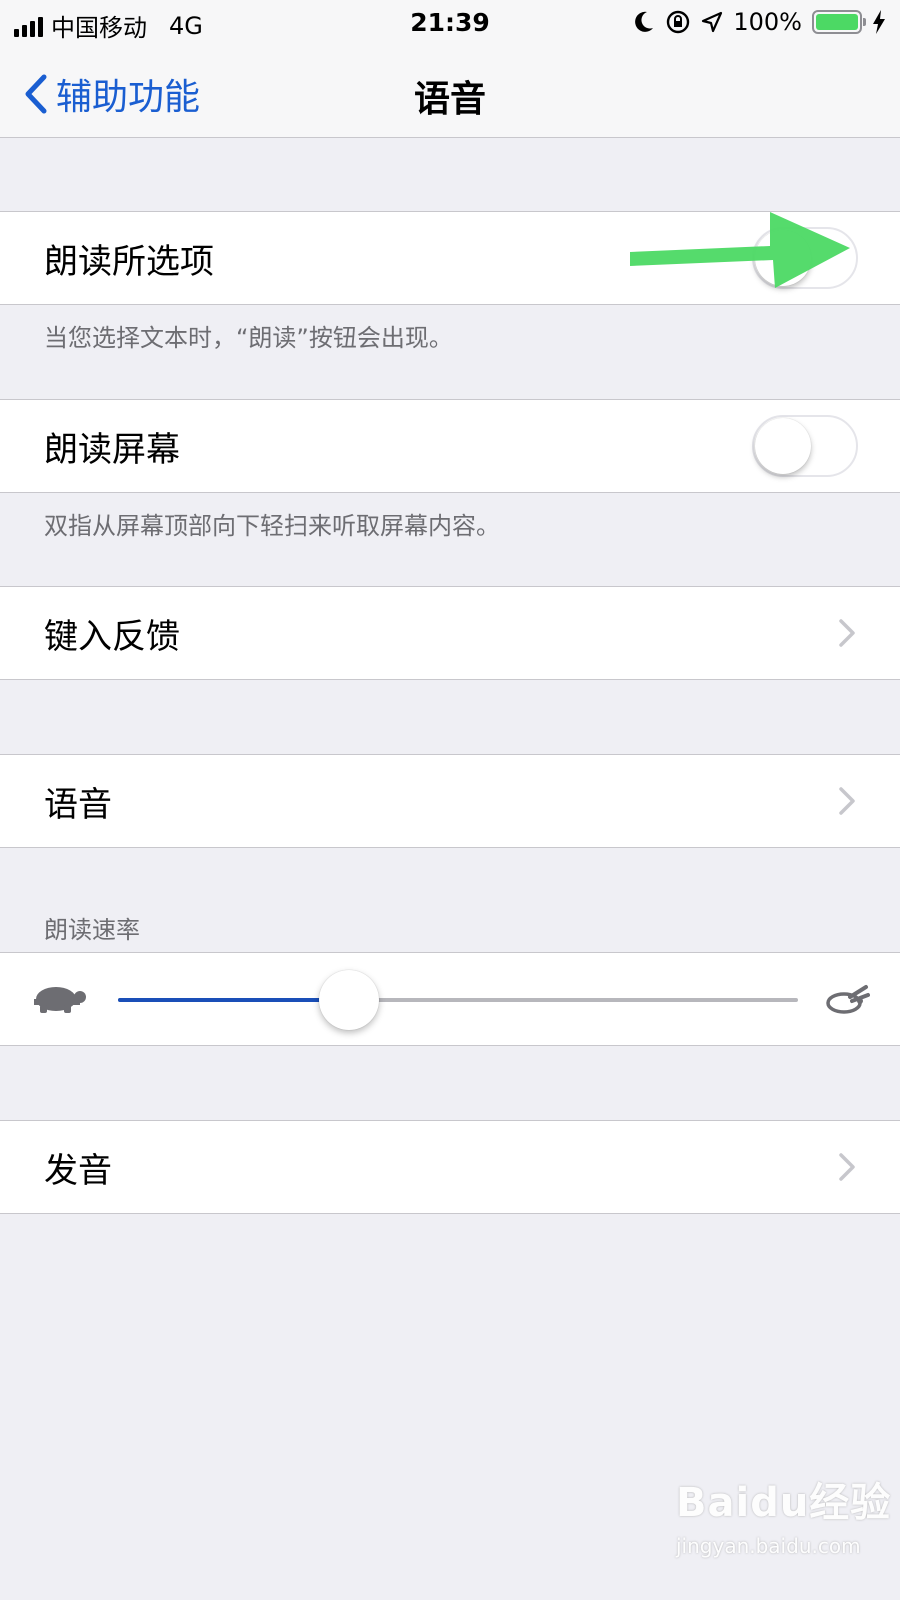 The height and width of the screenshot is (1600, 900). Describe the element at coordinates (879, 22) in the screenshot. I see `charging-bolt-icon` at that location.